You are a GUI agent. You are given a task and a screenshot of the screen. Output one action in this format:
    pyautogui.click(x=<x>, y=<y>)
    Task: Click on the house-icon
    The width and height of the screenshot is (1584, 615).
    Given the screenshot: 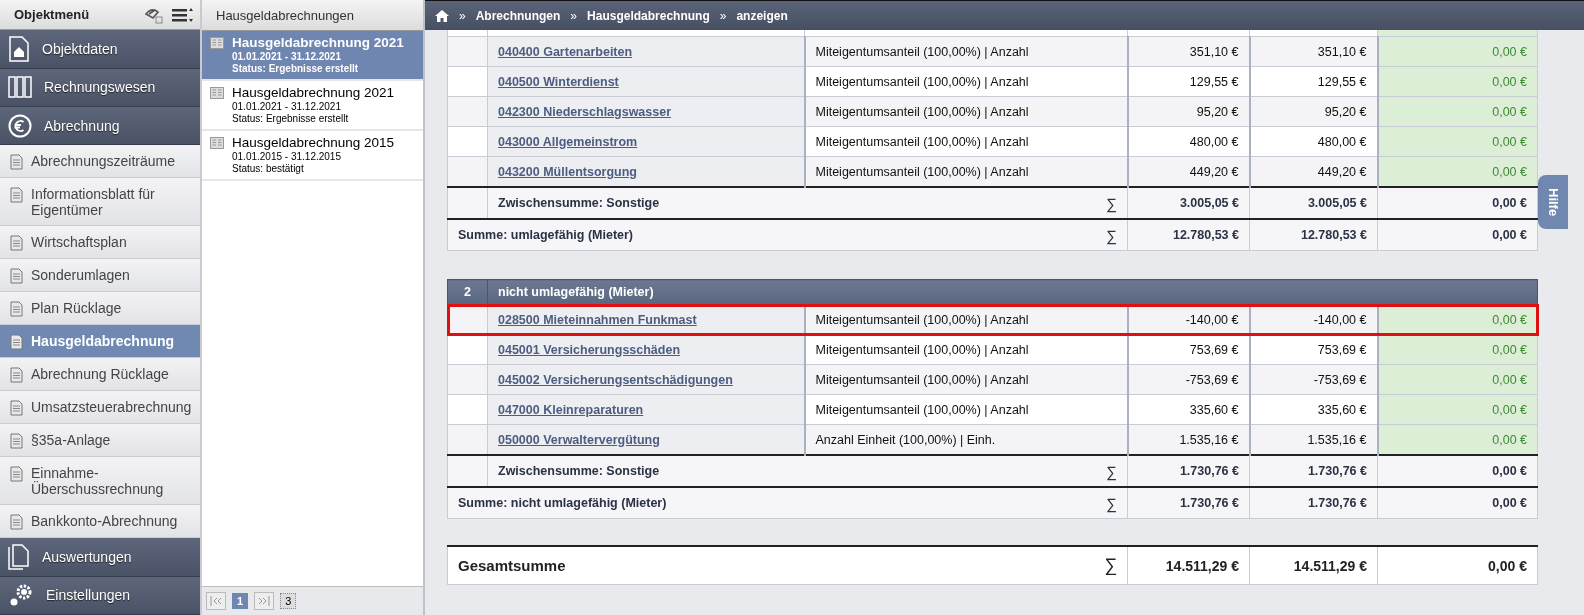 What is the action you would take?
    pyautogui.click(x=19, y=49)
    